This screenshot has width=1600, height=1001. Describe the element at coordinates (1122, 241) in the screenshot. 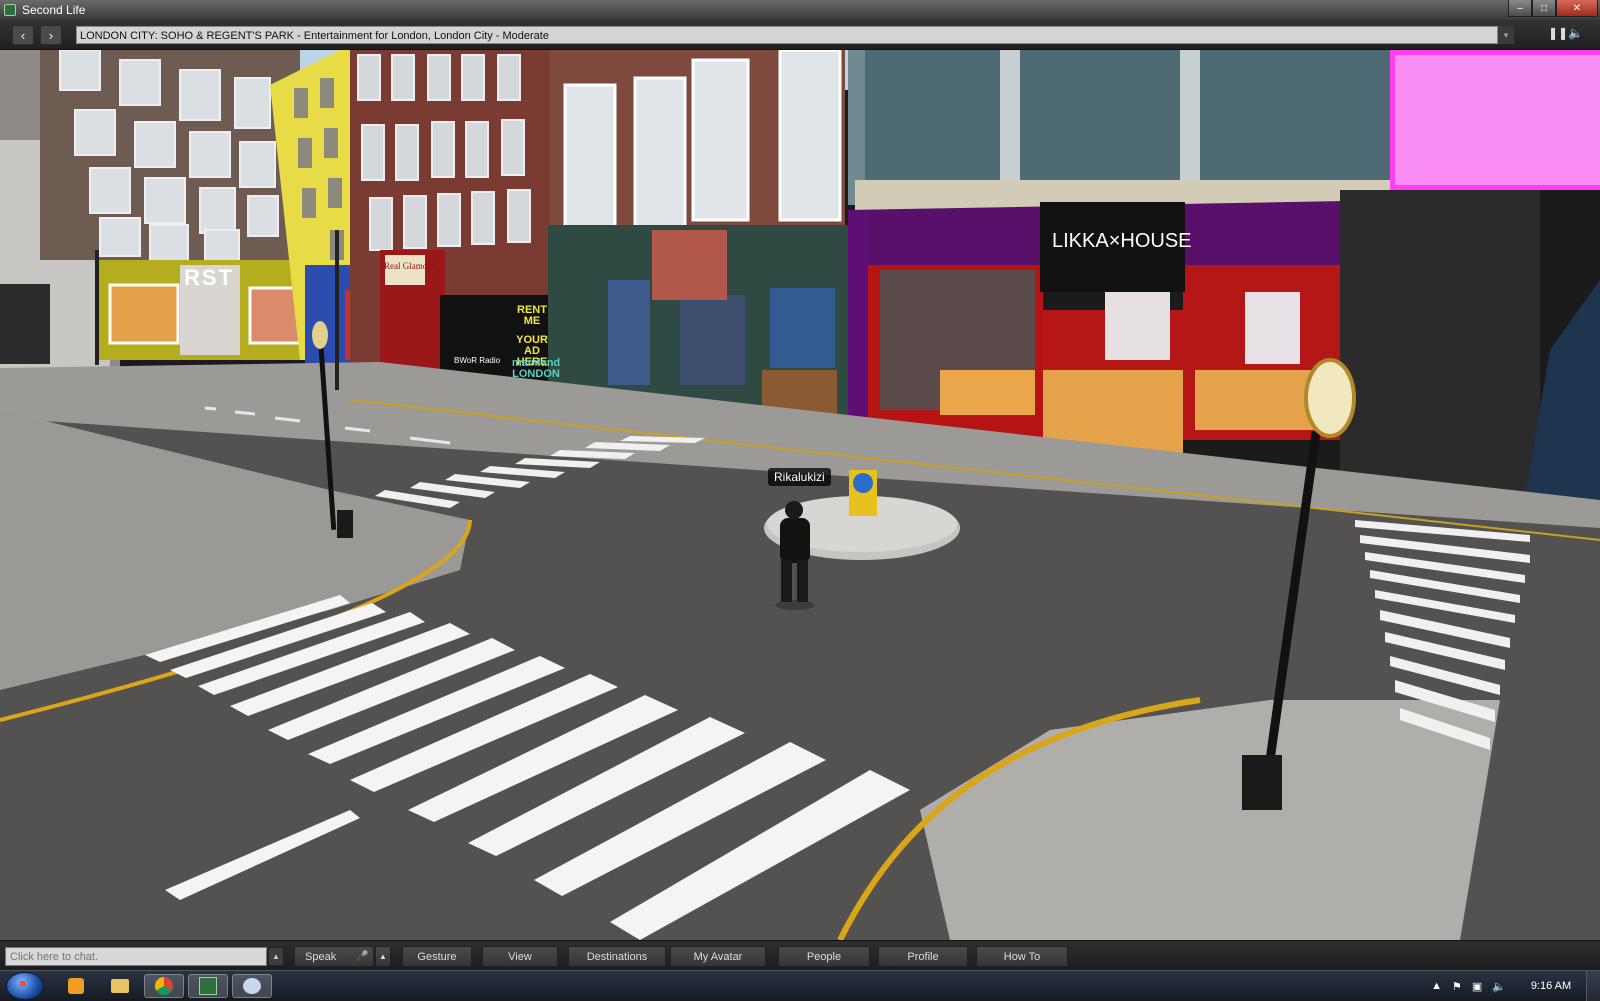

I see `likka-house-sign: LIKKA×HOUSE` at that location.